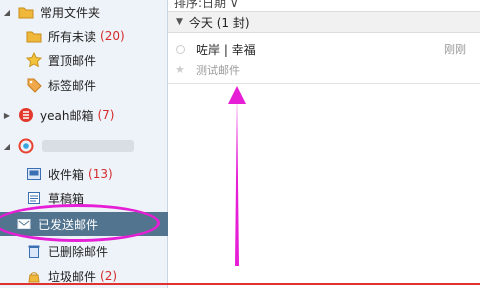  I want to click on account-yeah-count: (7), so click(106, 115).